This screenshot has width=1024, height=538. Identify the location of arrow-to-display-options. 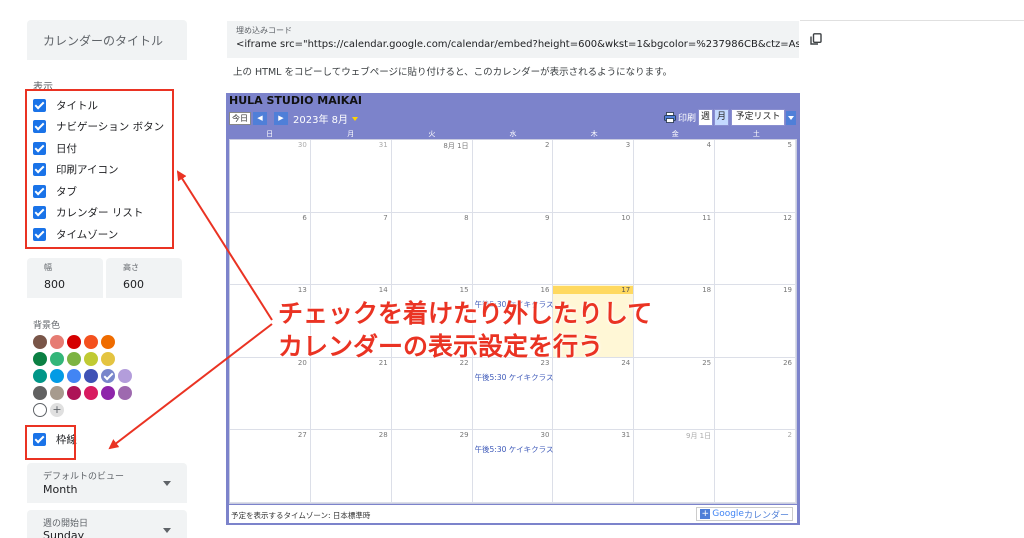
(224, 245).